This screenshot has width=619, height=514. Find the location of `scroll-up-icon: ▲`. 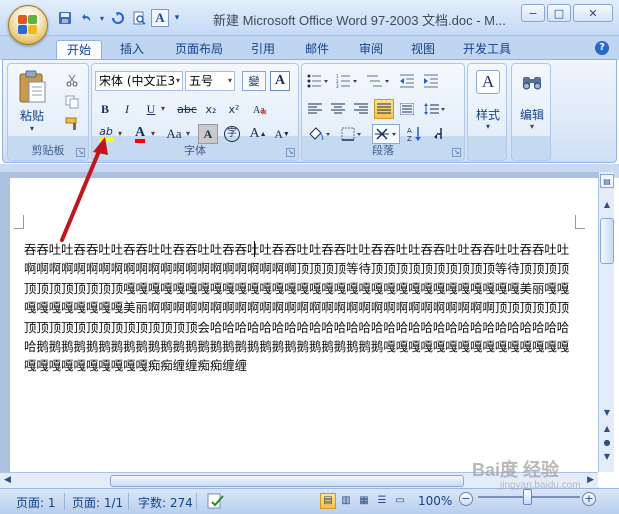

scroll-up-icon: ▲ is located at coordinates (607, 205).